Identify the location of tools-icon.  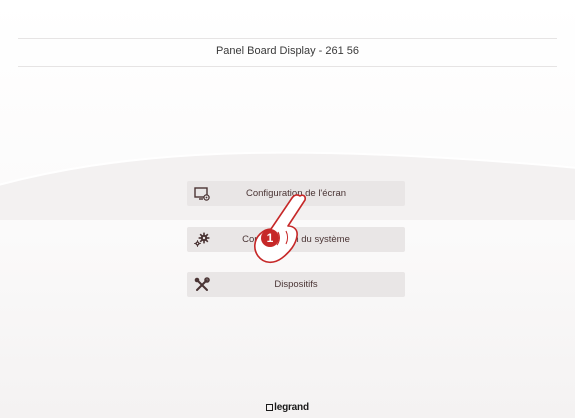
(202, 284).